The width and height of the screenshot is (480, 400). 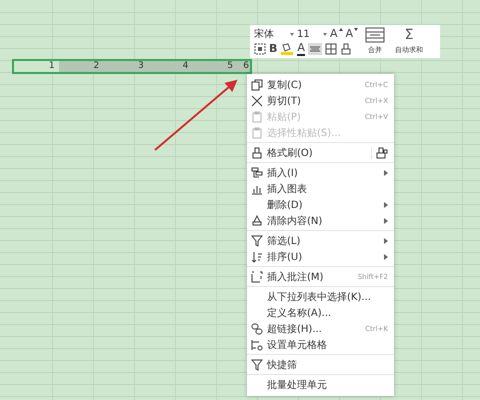 What do you see at coordinates (320, 189) in the screenshot?
I see `menu-item: 插入图表` at bounding box center [320, 189].